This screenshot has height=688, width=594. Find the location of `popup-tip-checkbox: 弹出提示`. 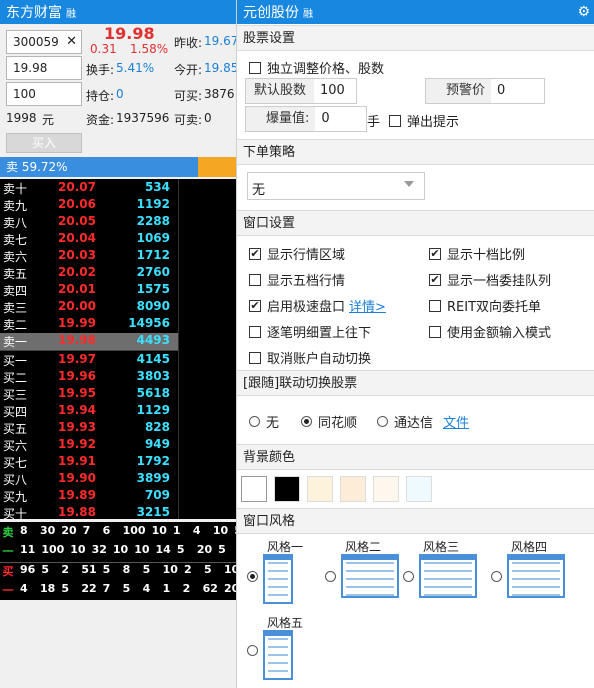

popup-tip-checkbox: 弹出提示 is located at coordinates (424, 120).